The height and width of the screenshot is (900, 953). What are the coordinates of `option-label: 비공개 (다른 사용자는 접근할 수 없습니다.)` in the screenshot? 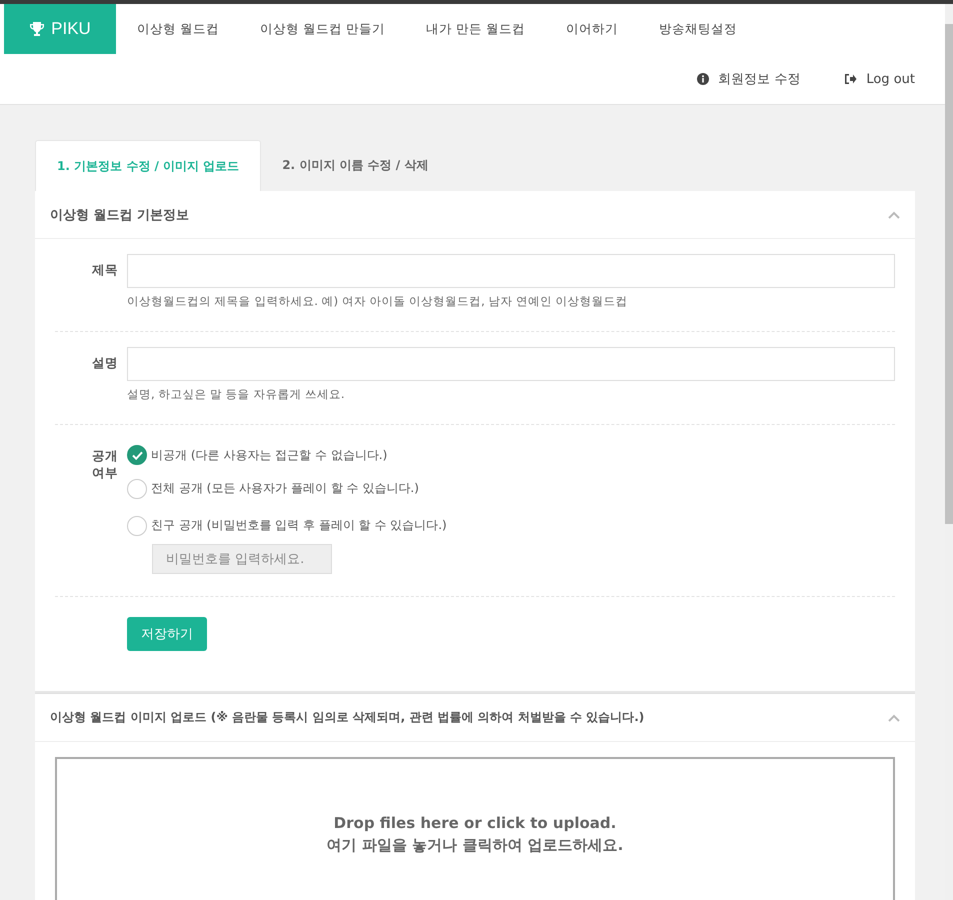 It's located at (269, 455).